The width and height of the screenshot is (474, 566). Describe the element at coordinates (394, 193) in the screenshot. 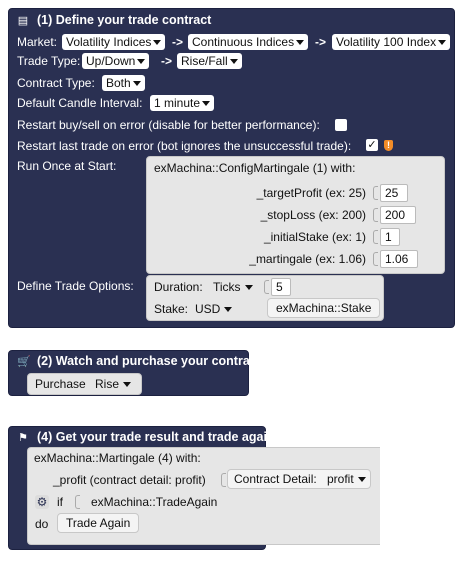

I see `target-profit-input: 25` at that location.